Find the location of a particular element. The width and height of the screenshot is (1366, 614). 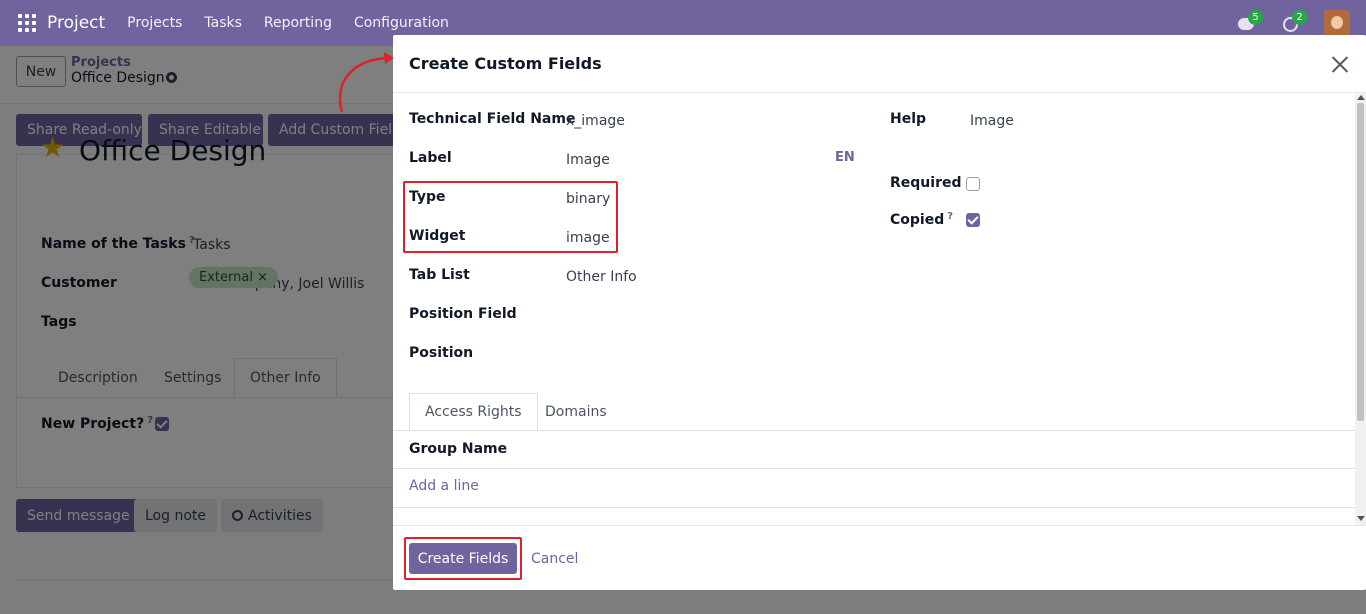

messages-badge: 5 is located at coordinates (1255, 17).